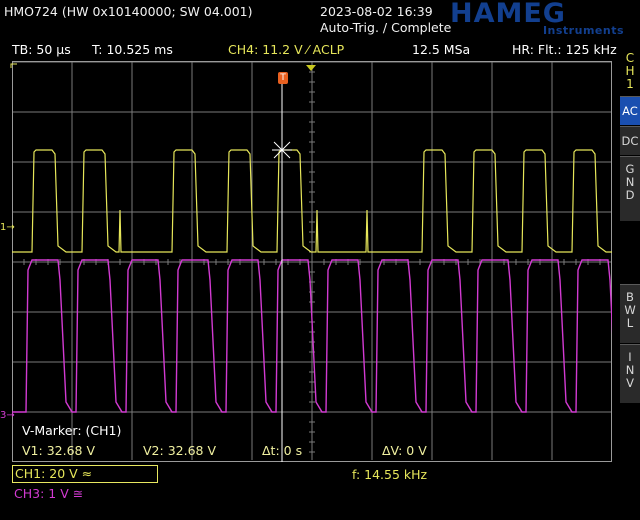  What do you see at coordinates (14, 61) in the screenshot?
I see `ch1-top-marker-icon` at bounding box center [14, 61].